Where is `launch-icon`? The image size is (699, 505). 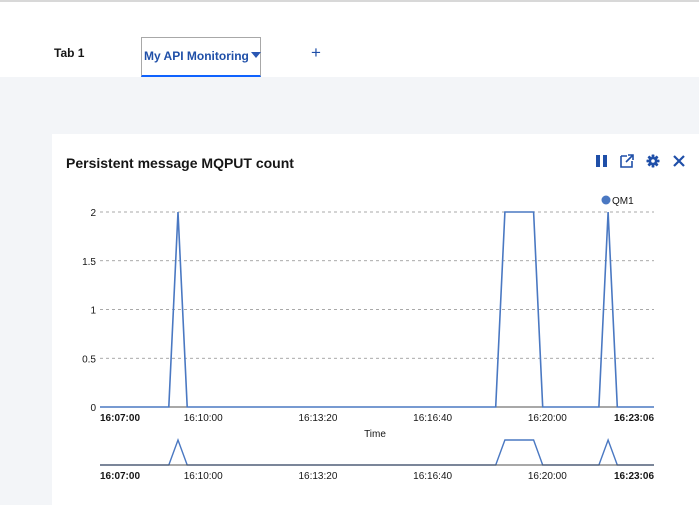
launch-icon is located at coordinates (627, 161).